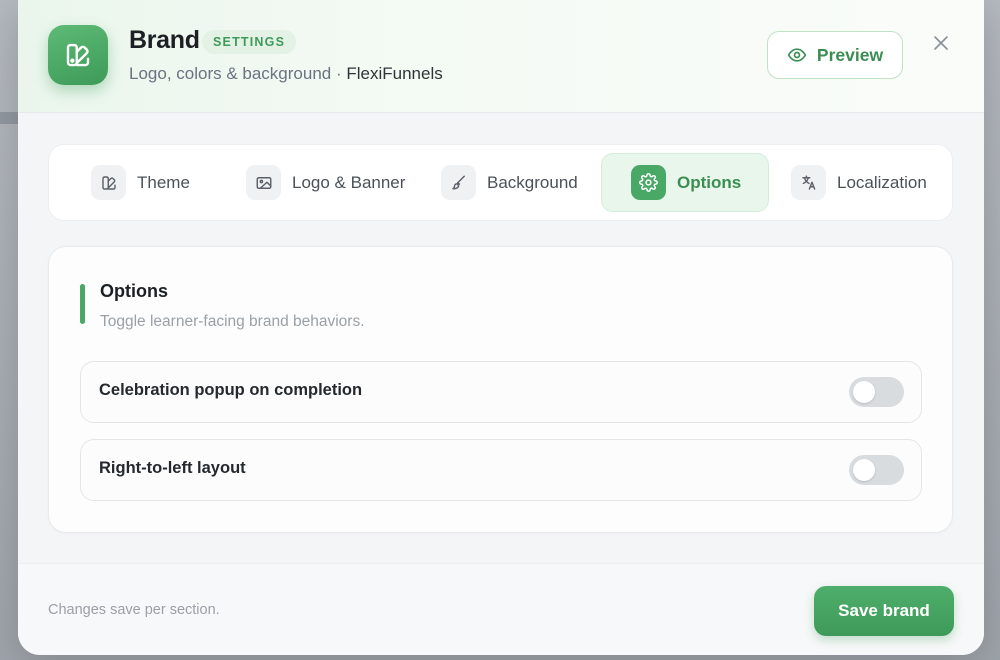 This screenshot has width=1000, height=660. I want to click on preview-label: Preview, so click(850, 54).